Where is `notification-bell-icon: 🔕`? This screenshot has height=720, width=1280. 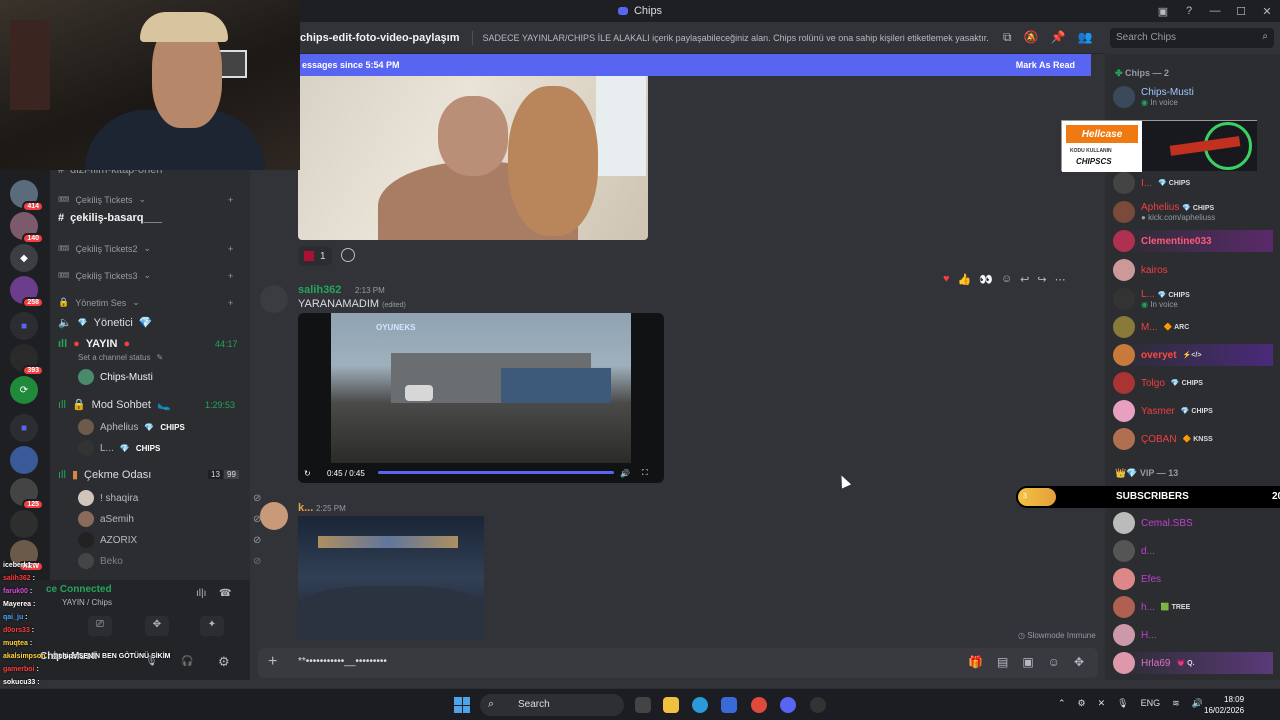
notification-bell-icon: 🔕 is located at coordinates (1031, 37).